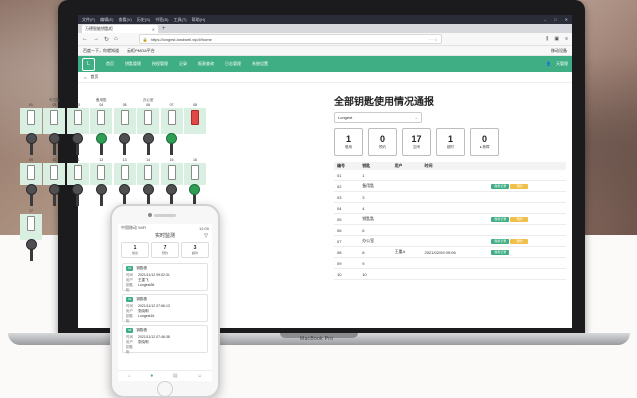 This screenshot has height=398, width=637. What do you see at coordinates (94, 77) in the screenshot?
I see `breadcrumb-home: 首页` at bounding box center [94, 77].